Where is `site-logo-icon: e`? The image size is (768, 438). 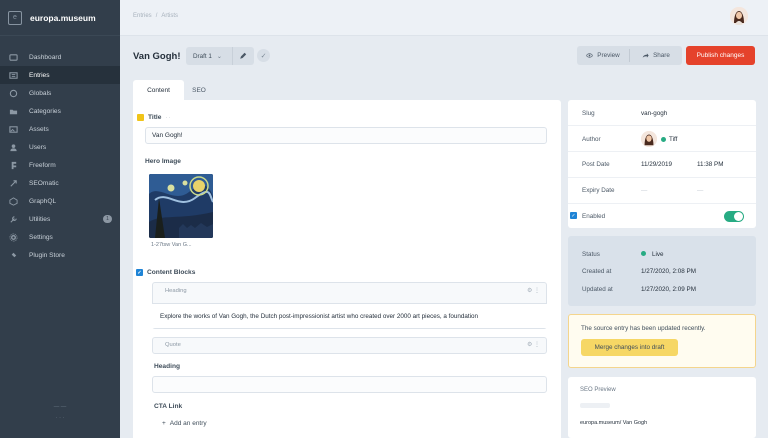
site-logo-icon: e is located at coordinates (15, 17).